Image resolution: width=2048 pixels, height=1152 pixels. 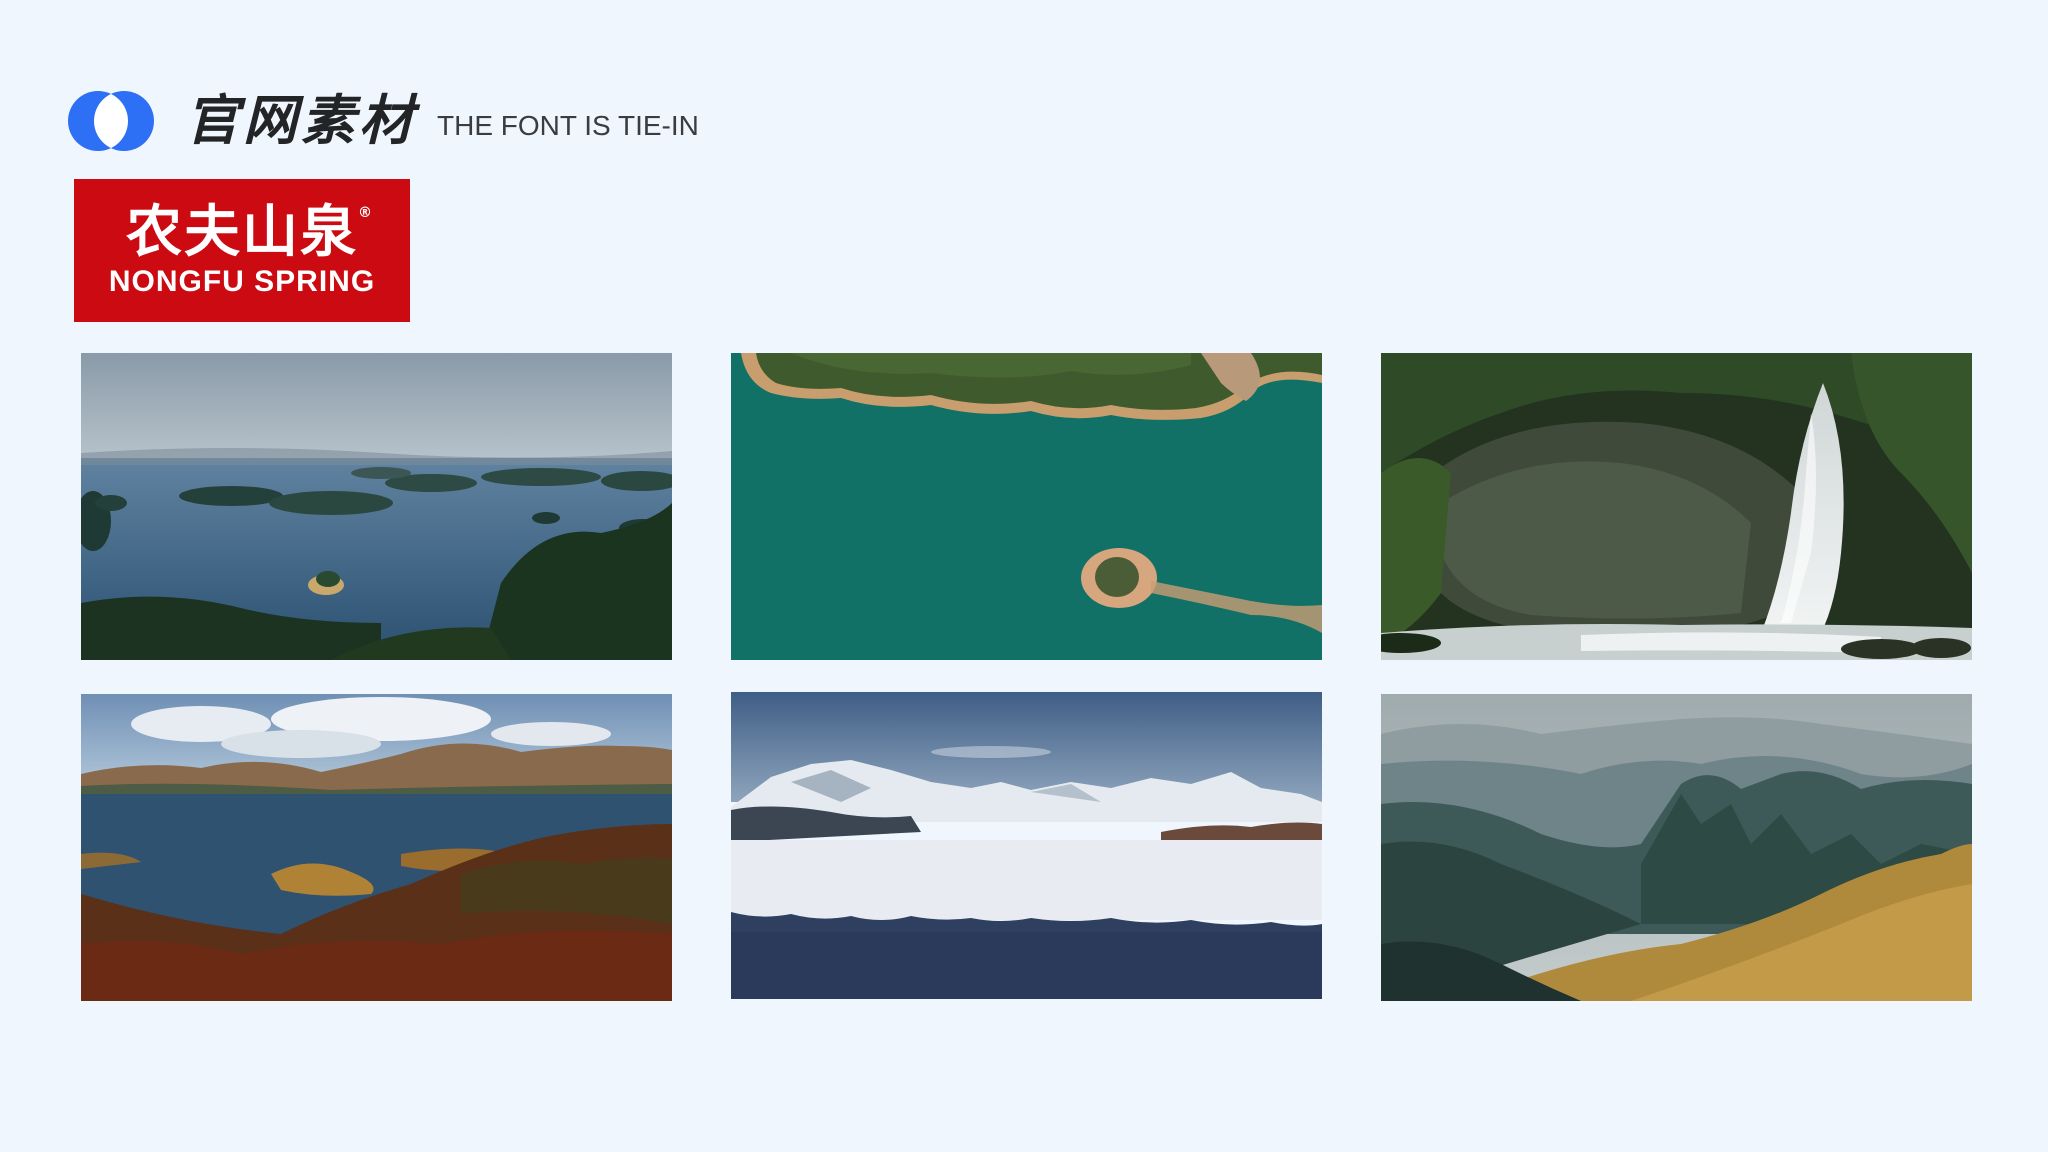 I want to click on photo-autumn-lake-hills, so click(x=376, y=847).